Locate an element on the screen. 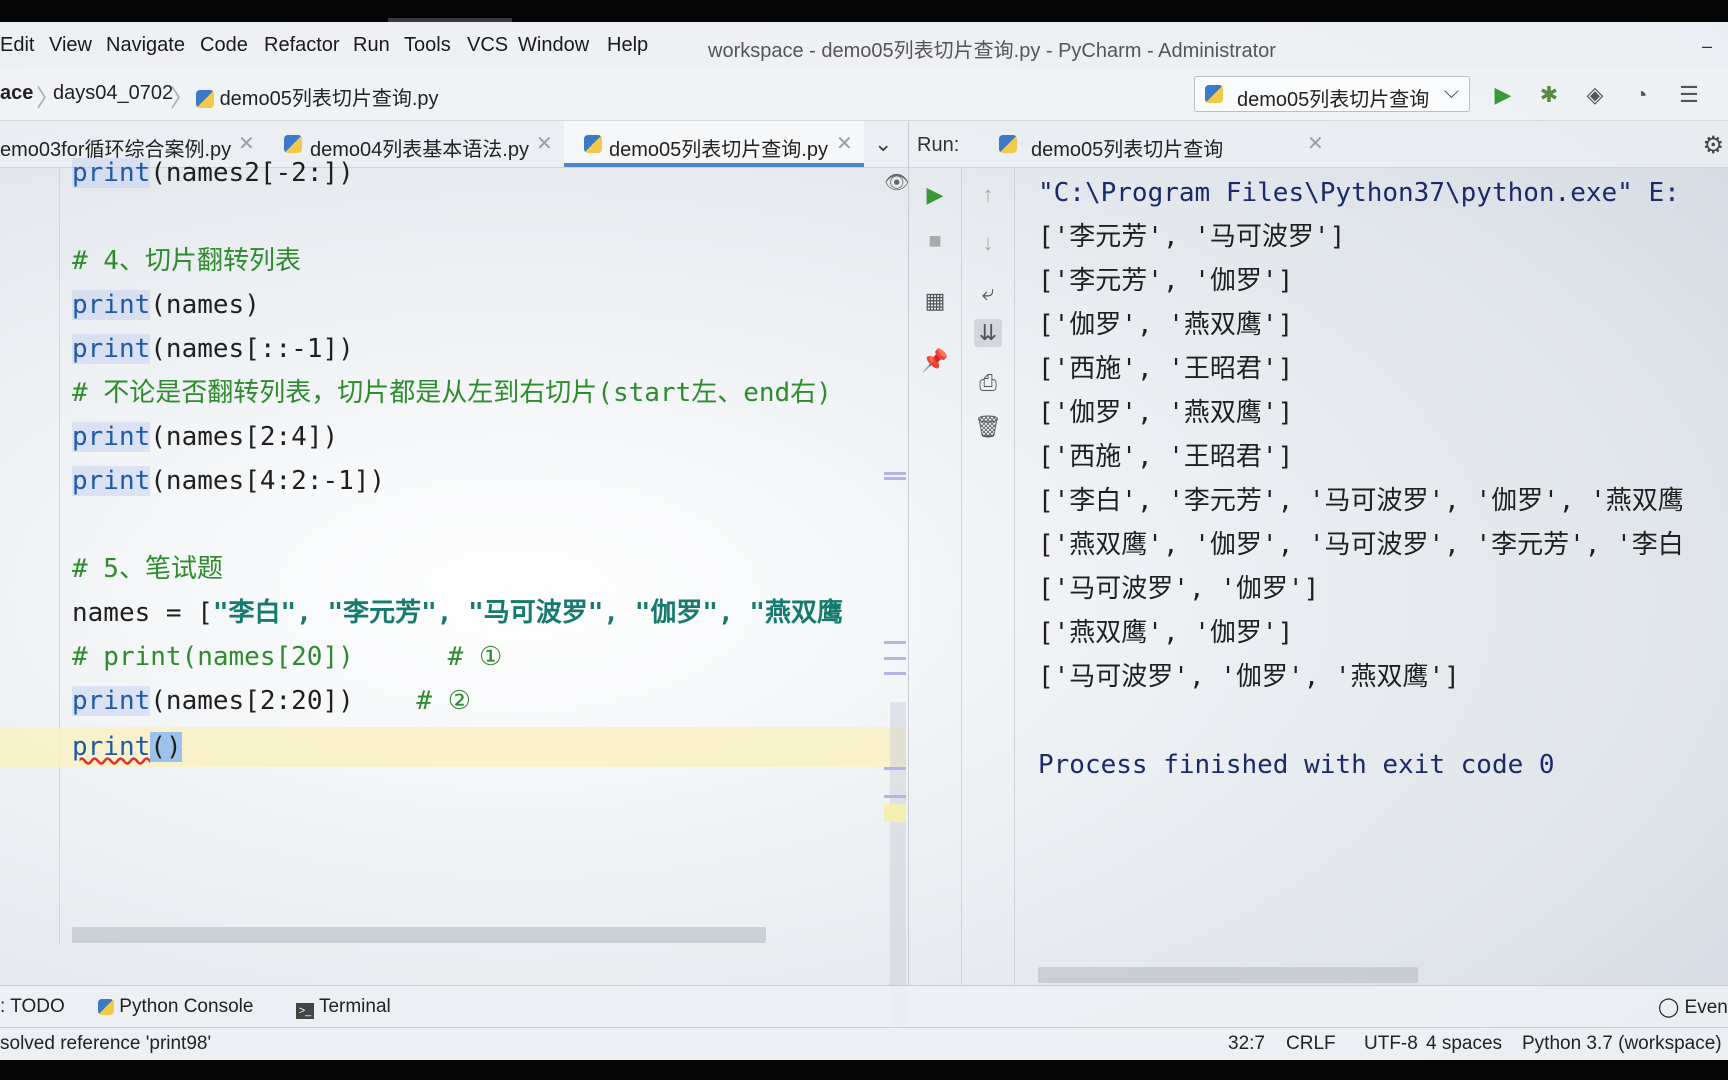 The image size is (1728, 1080). restore-layout-icon: ▦ is located at coordinates (935, 301).